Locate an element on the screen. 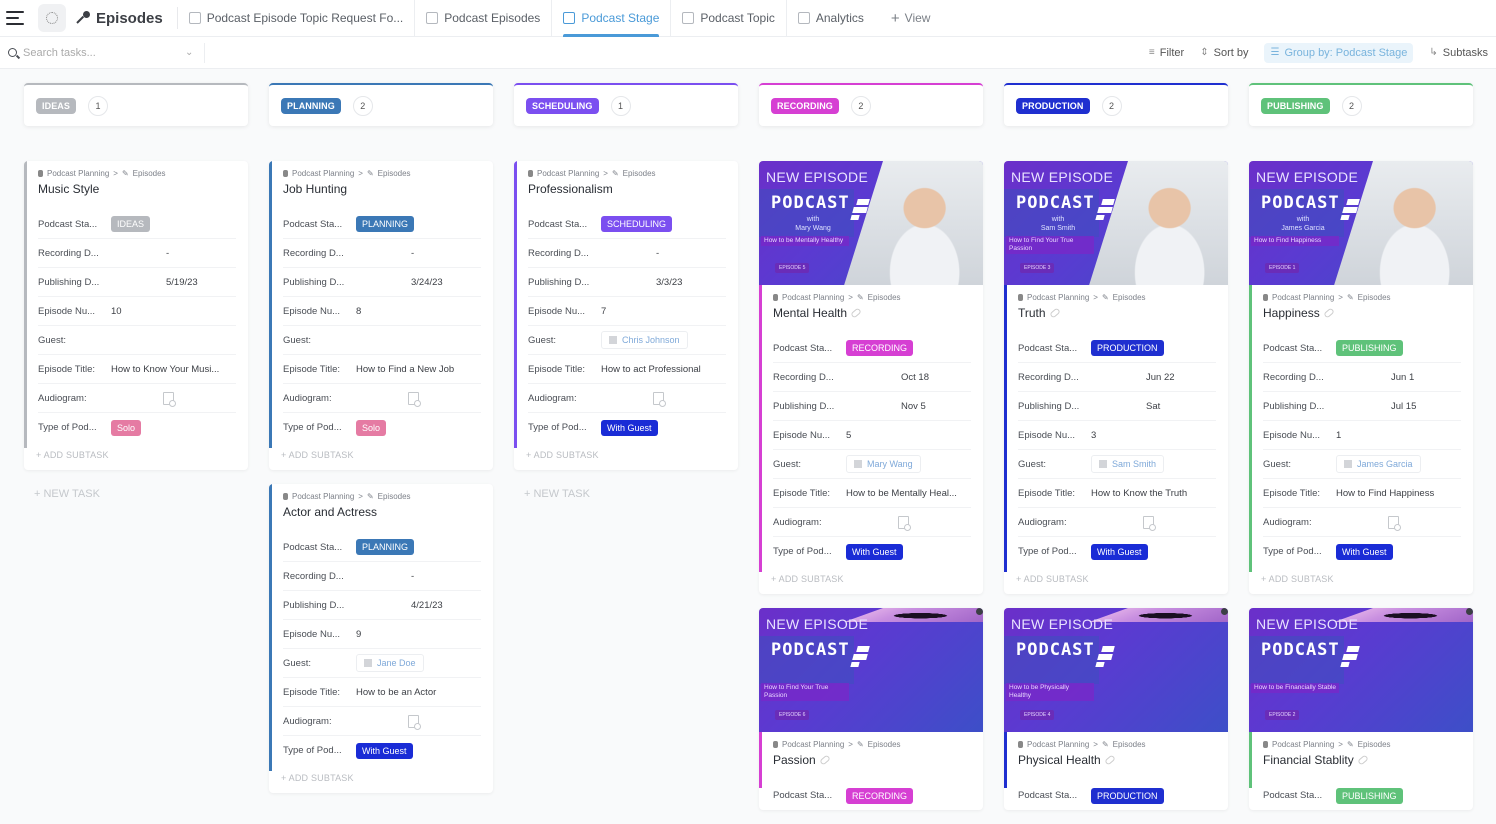 Image resolution: width=1496 pixels, height=824 pixels. episode-title: How to Know the Truth is located at coordinates (1153, 493).